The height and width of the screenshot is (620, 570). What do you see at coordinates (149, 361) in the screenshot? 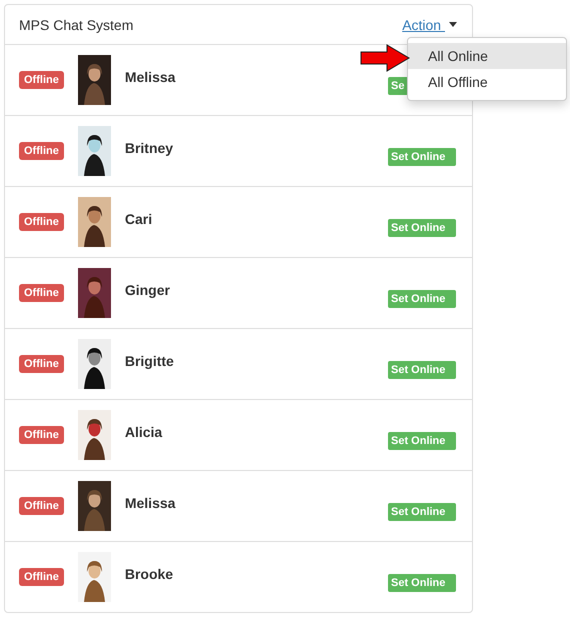
I see `user-name: Brigitte` at bounding box center [149, 361].